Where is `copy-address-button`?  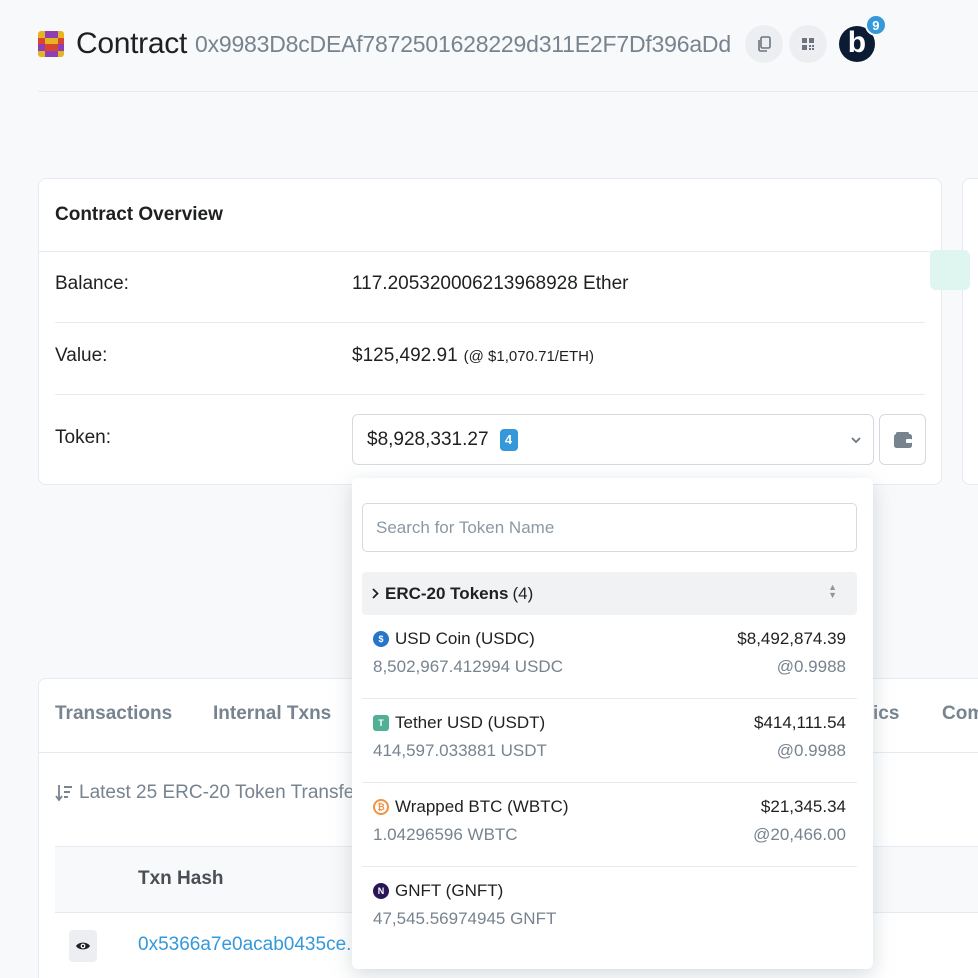 copy-address-button is located at coordinates (763, 44).